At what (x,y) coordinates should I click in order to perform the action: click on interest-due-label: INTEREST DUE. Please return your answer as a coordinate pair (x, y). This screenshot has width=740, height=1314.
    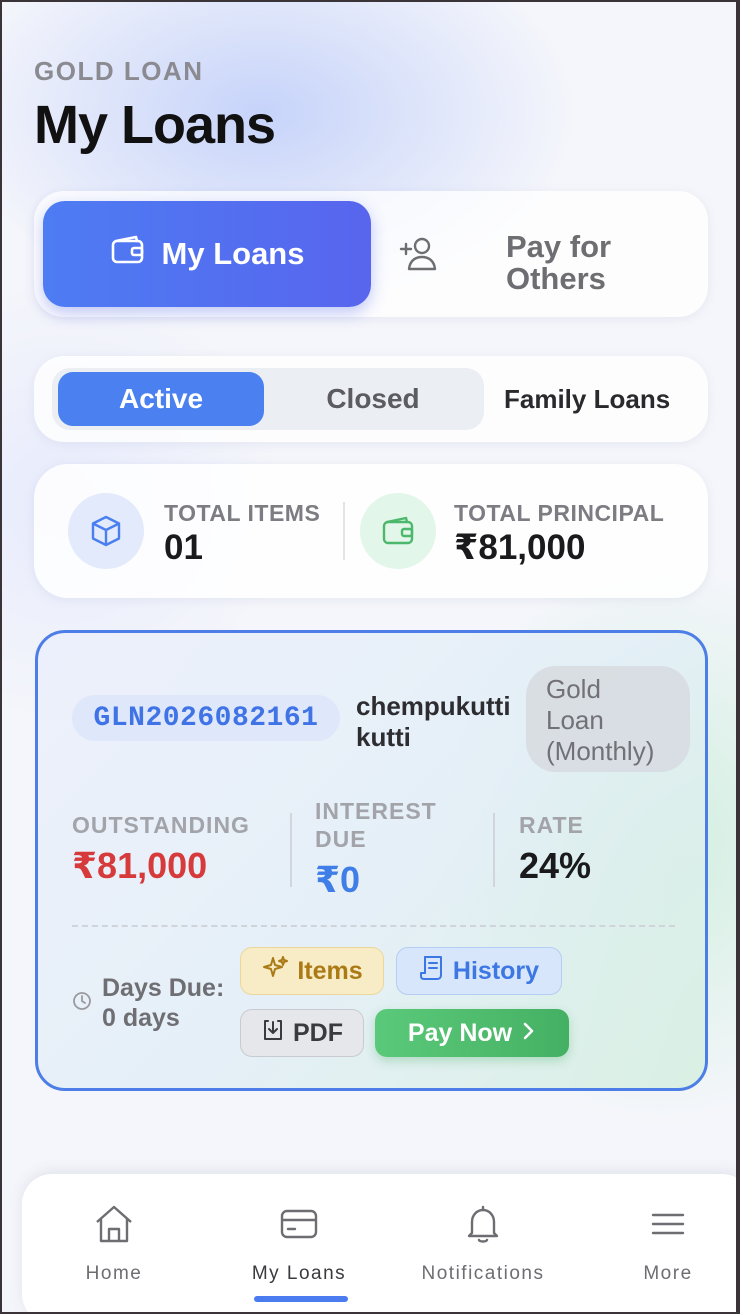
    Looking at the image, I should click on (376, 825).